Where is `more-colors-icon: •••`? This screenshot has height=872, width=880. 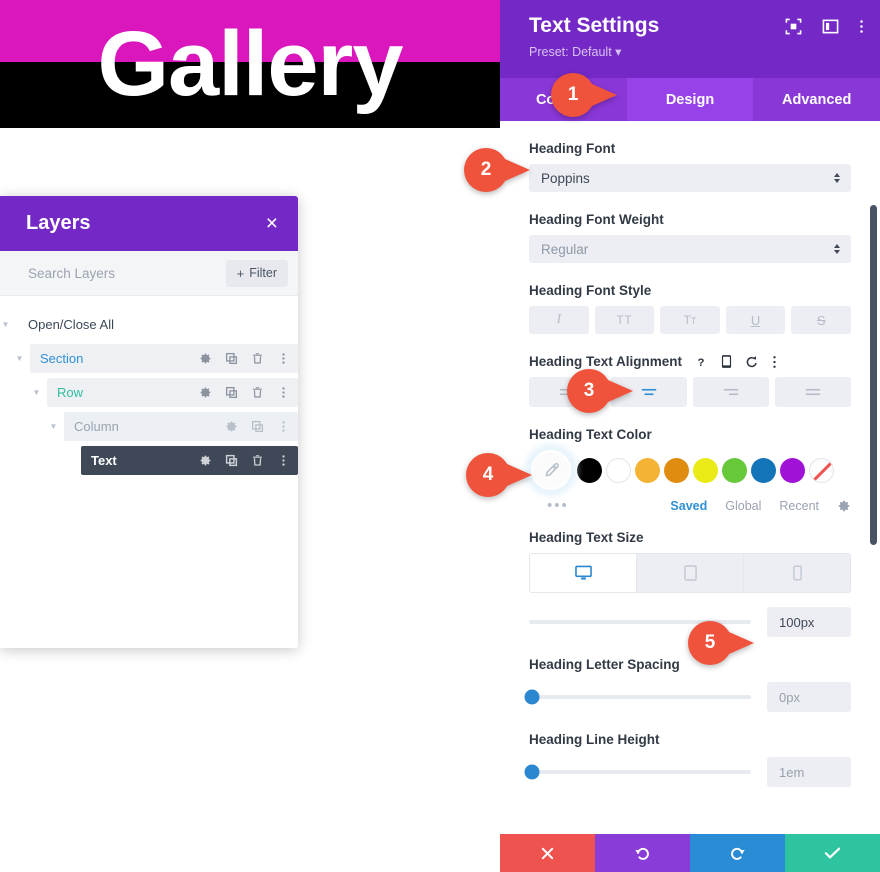 more-colors-icon: ••• is located at coordinates (558, 505).